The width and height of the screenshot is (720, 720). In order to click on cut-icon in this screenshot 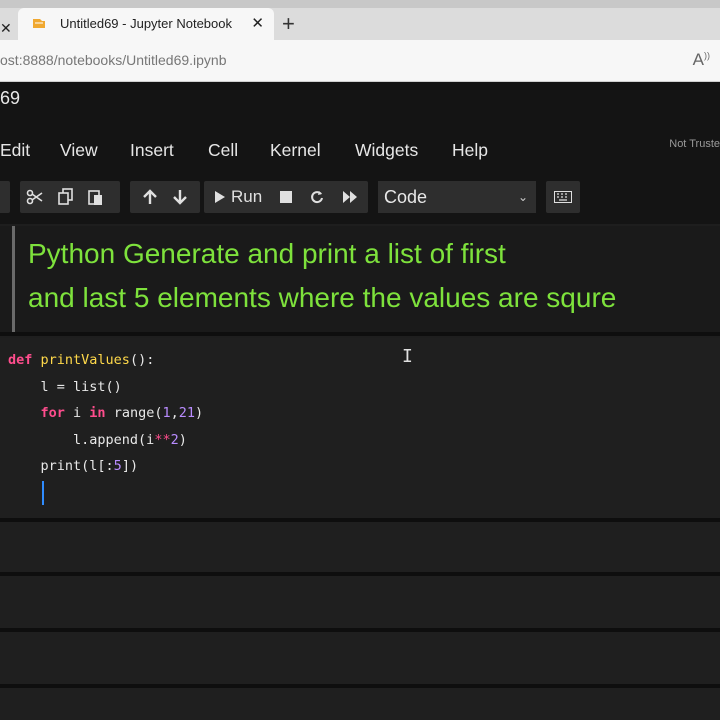, I will do `click(35, 197)`.